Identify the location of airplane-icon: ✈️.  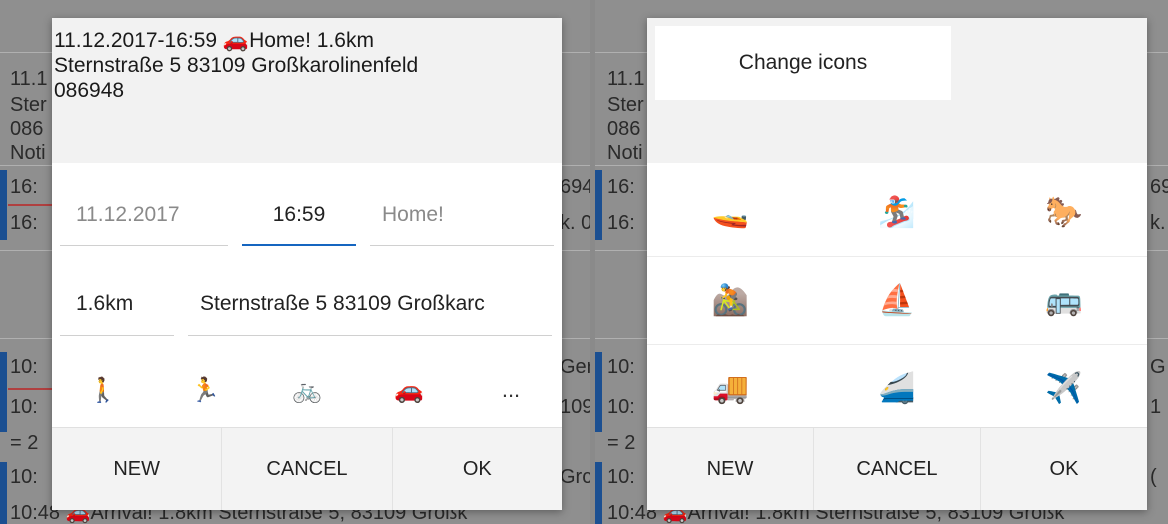
(1063, 388).